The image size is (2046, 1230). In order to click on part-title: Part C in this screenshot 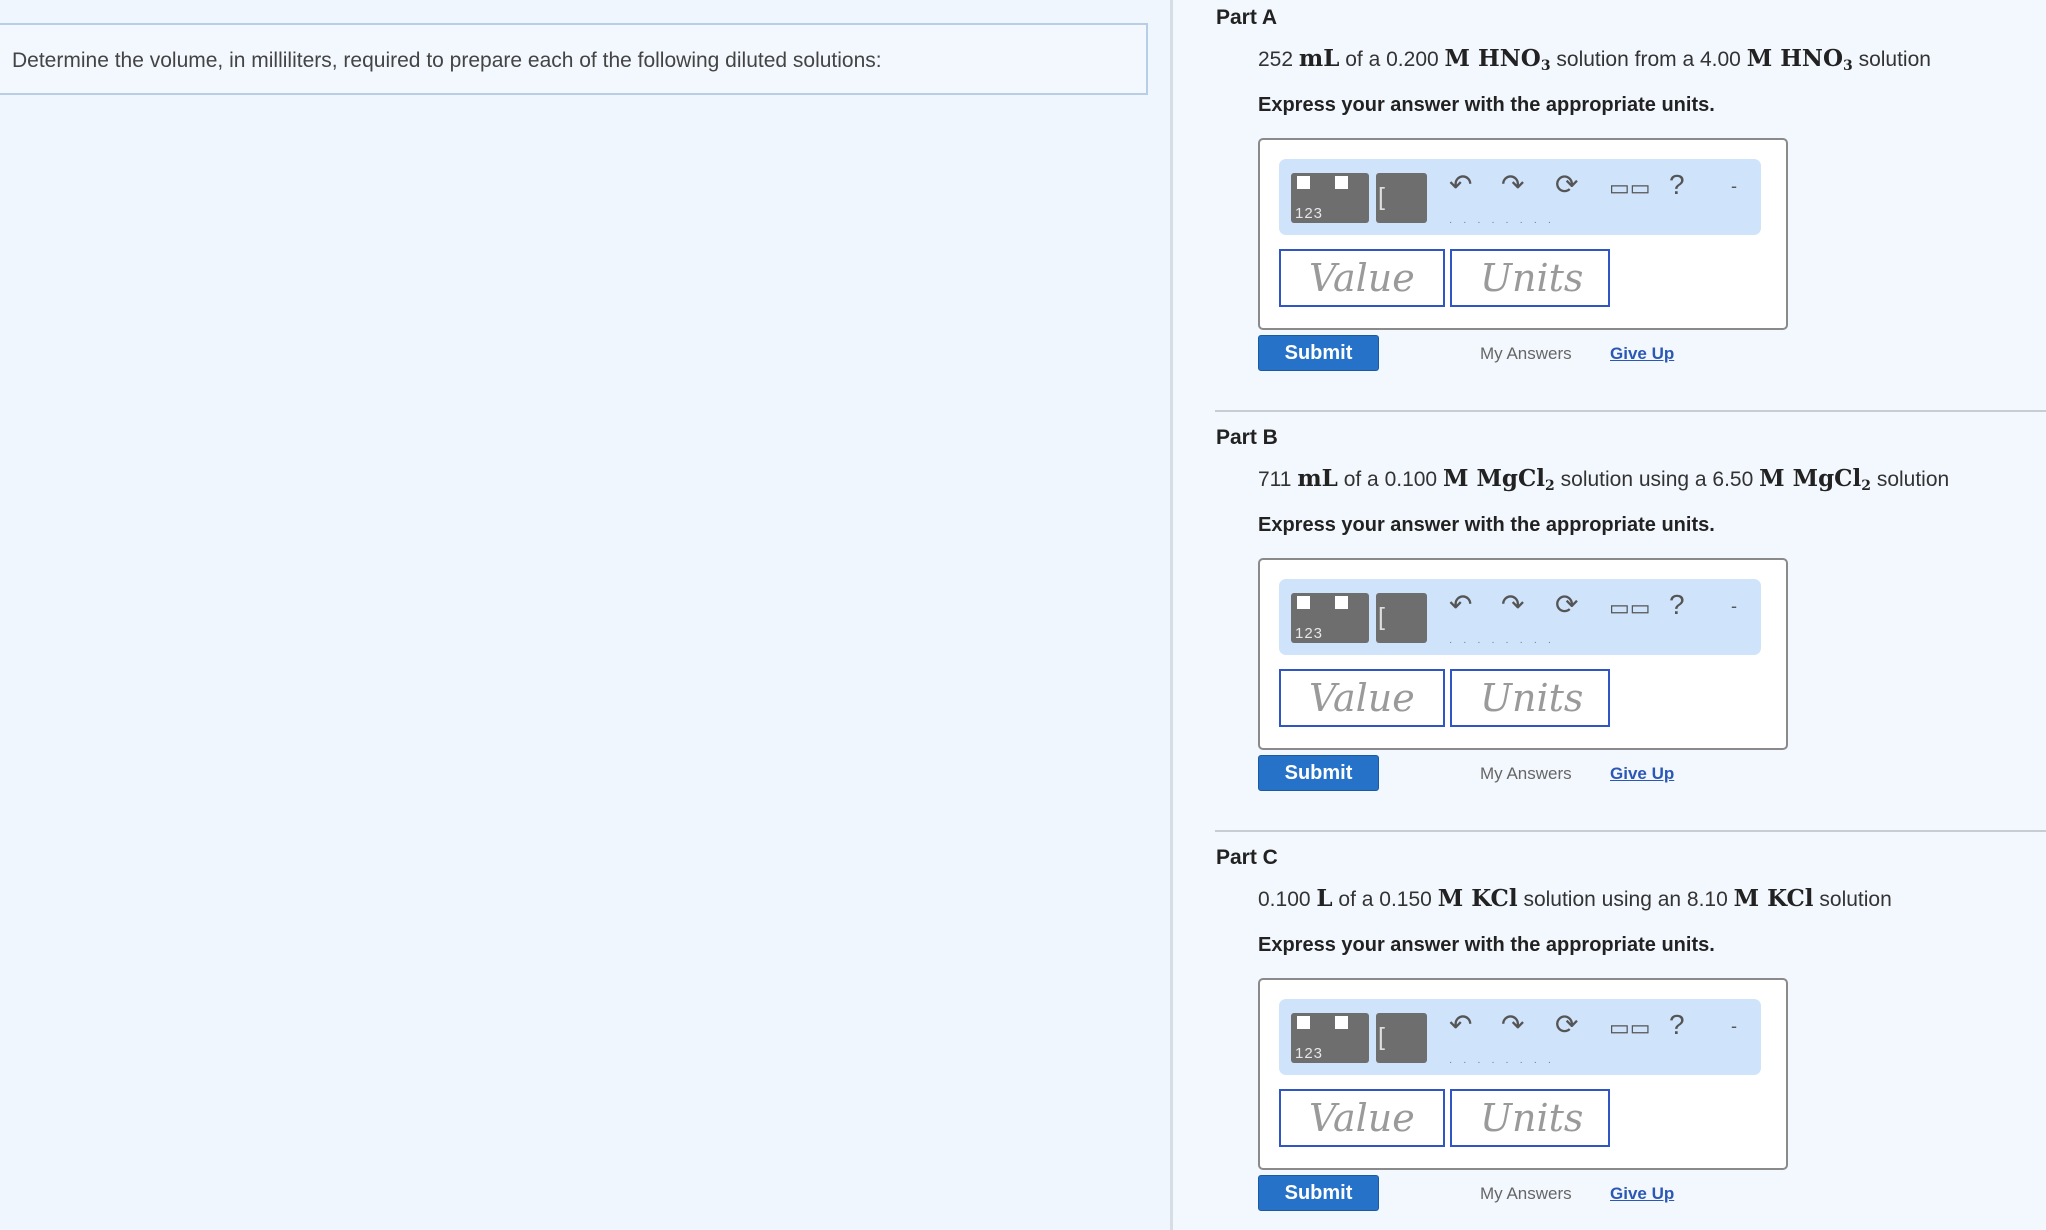, I will do `click(1247, 857)`.